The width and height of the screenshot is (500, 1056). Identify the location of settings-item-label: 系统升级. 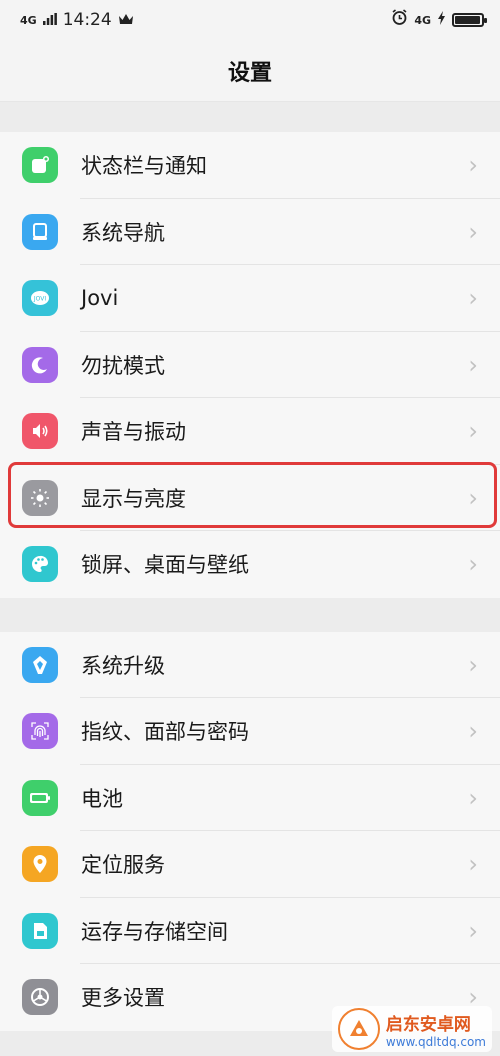
(123, 665).